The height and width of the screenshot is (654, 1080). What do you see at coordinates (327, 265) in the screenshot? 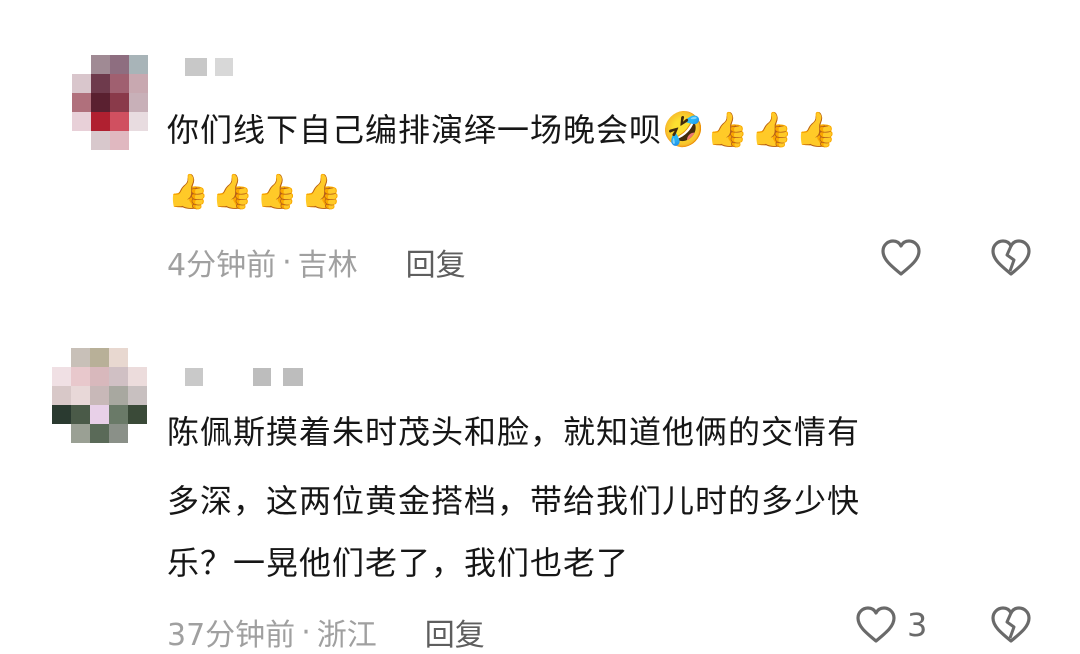
I see `comment-location: 吉林` at bounding box center [327, 265].